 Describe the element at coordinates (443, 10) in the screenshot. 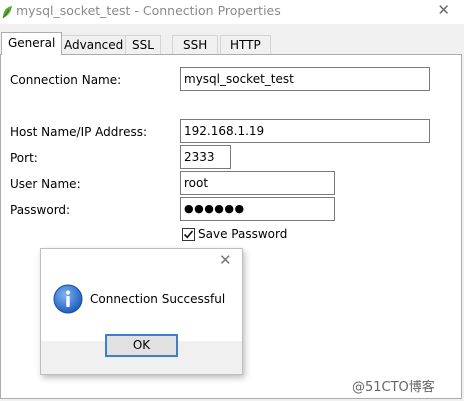

I see `window-close-icon: ✕` at that location.